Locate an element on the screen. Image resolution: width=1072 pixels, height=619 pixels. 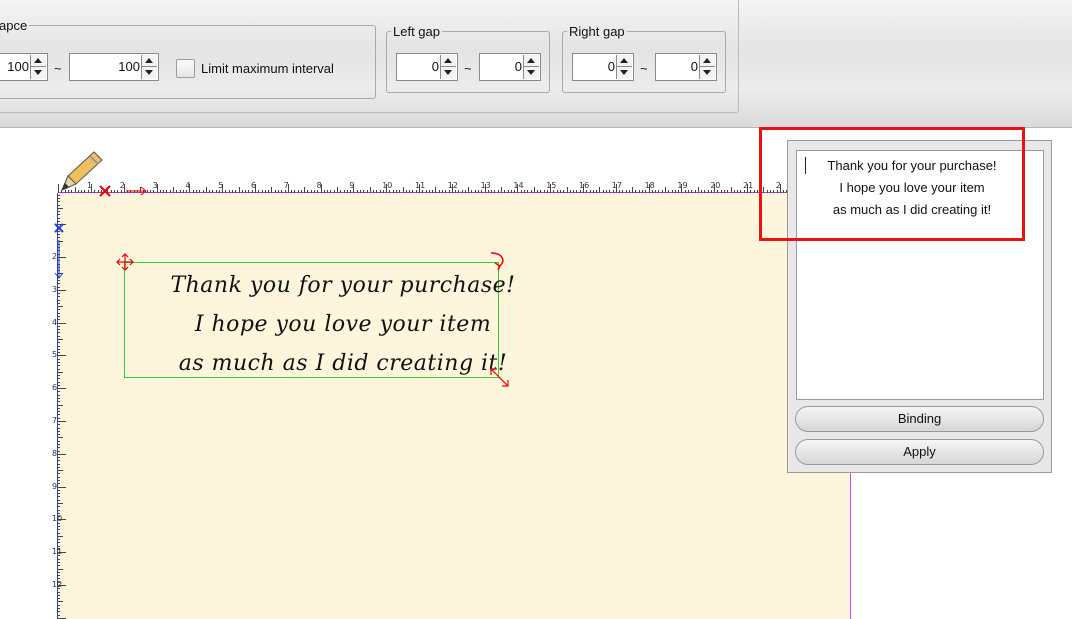
ruler-label: 6 is located at coordinates (55, 388).